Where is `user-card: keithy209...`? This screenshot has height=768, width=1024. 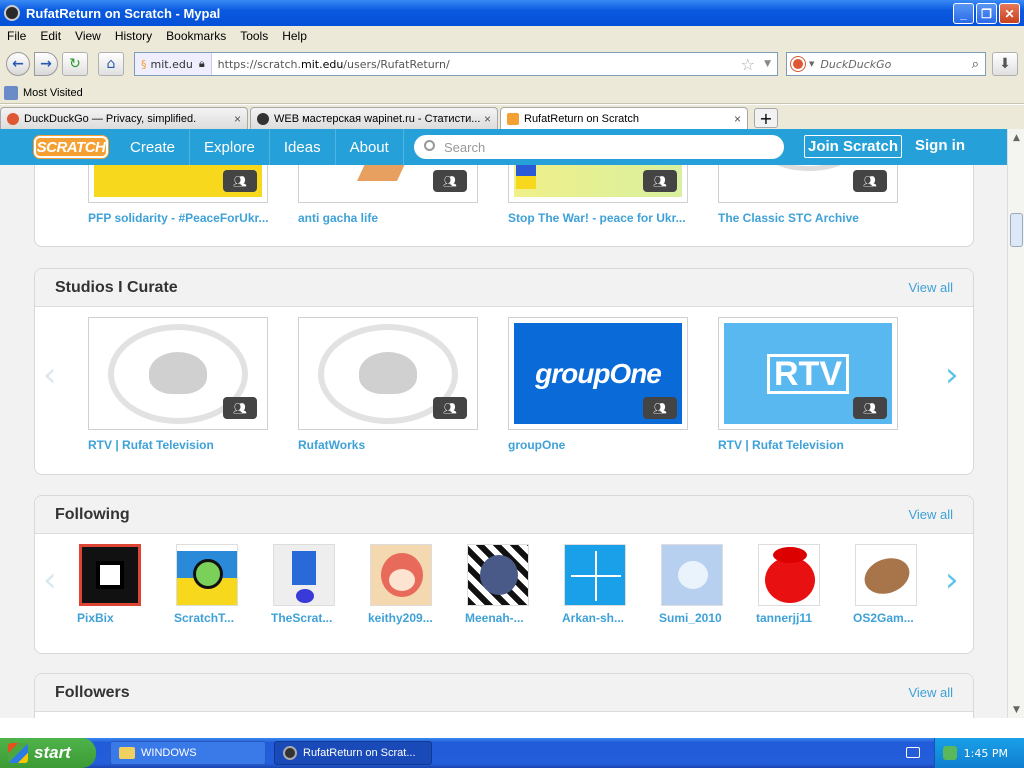
user-card: keithy209... is located at coordinates (401, 584).